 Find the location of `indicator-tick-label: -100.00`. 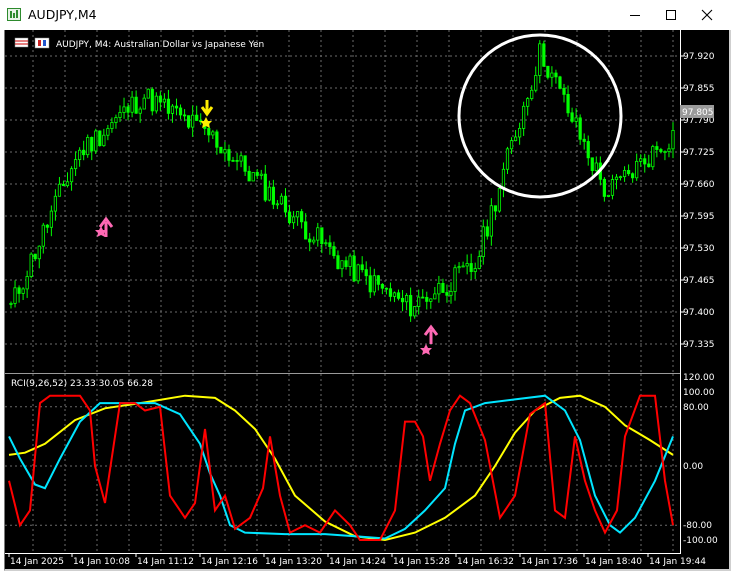

indicator-tick-label: -100.00 is located at coordinates (700, 541).